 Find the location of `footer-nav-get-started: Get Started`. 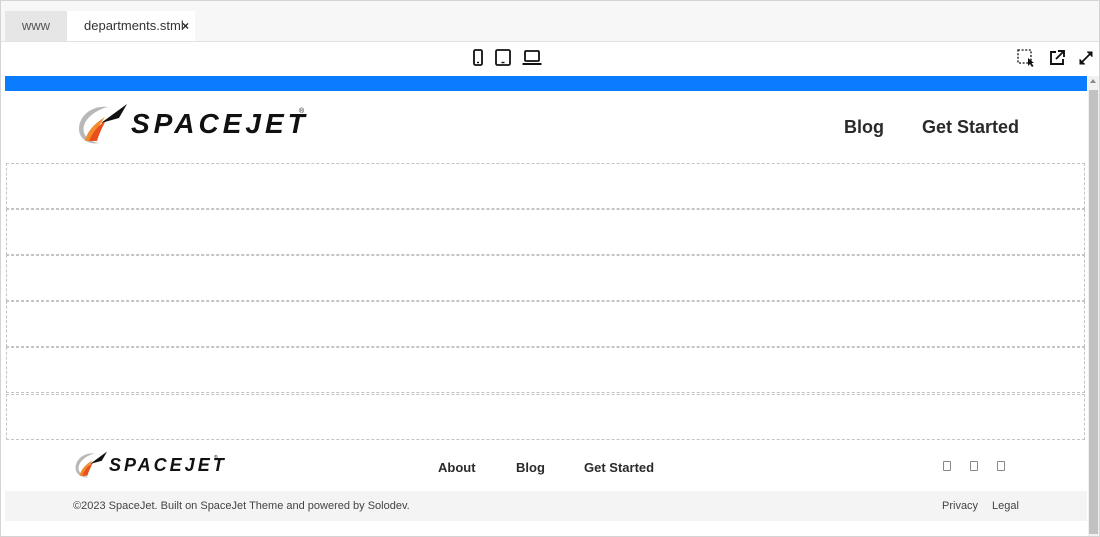

footer-nav-get-started: Get Started is located at coordinates (619, 467).